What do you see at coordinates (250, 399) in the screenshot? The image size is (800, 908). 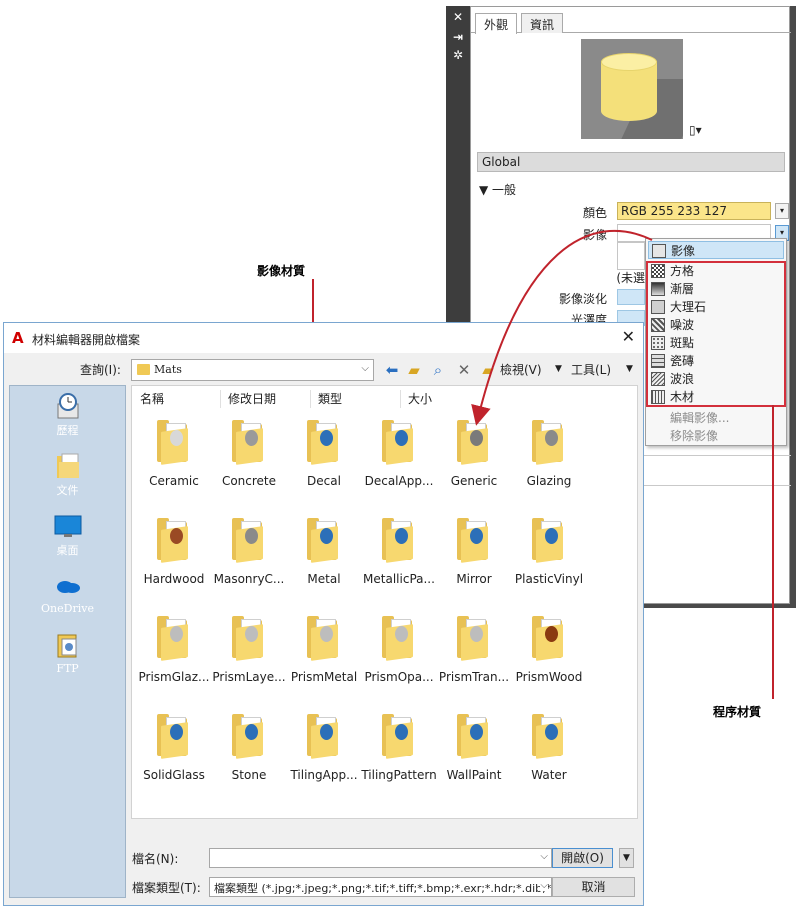 I see `column-date-modified: 修改日期` at bounding box center [250, 399].